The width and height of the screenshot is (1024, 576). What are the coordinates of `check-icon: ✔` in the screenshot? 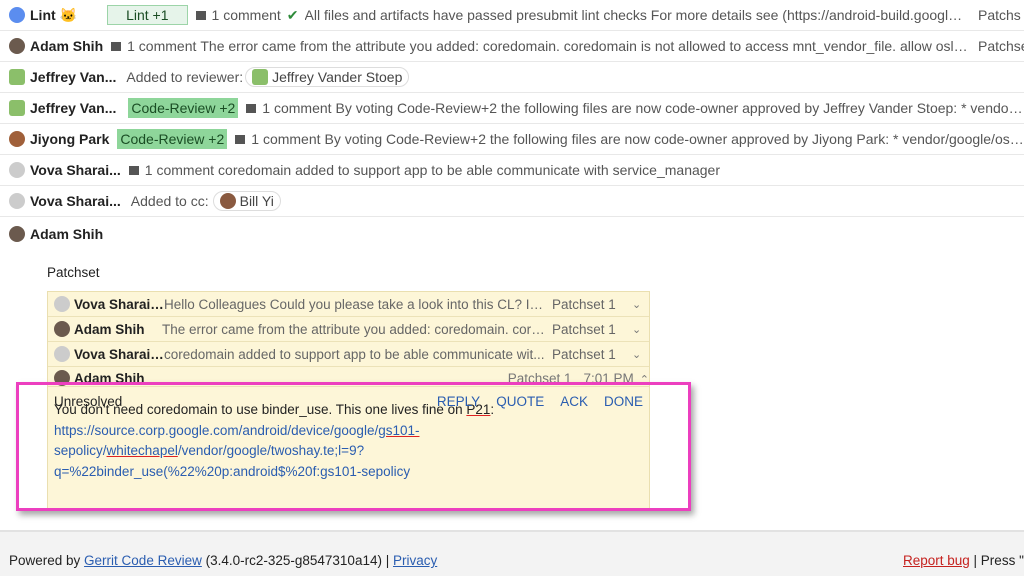 It's located at (292, 14).